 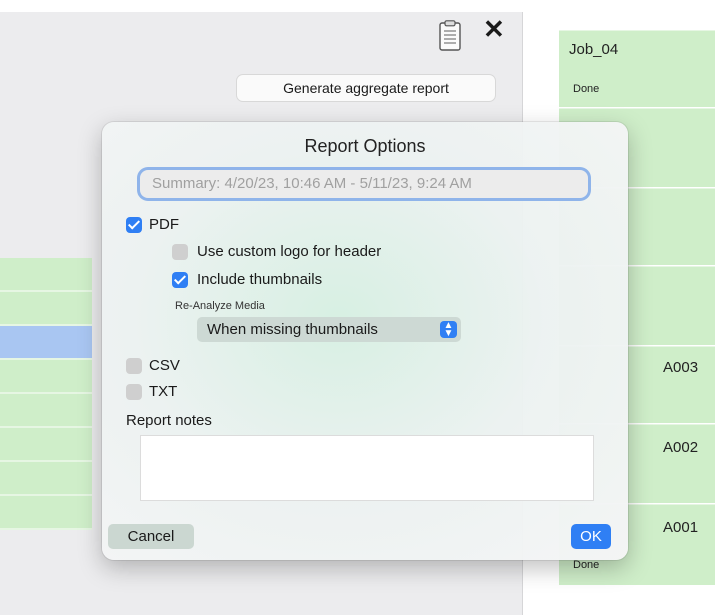 I want to click on ok-button: OK, so click(x=591, y=536).